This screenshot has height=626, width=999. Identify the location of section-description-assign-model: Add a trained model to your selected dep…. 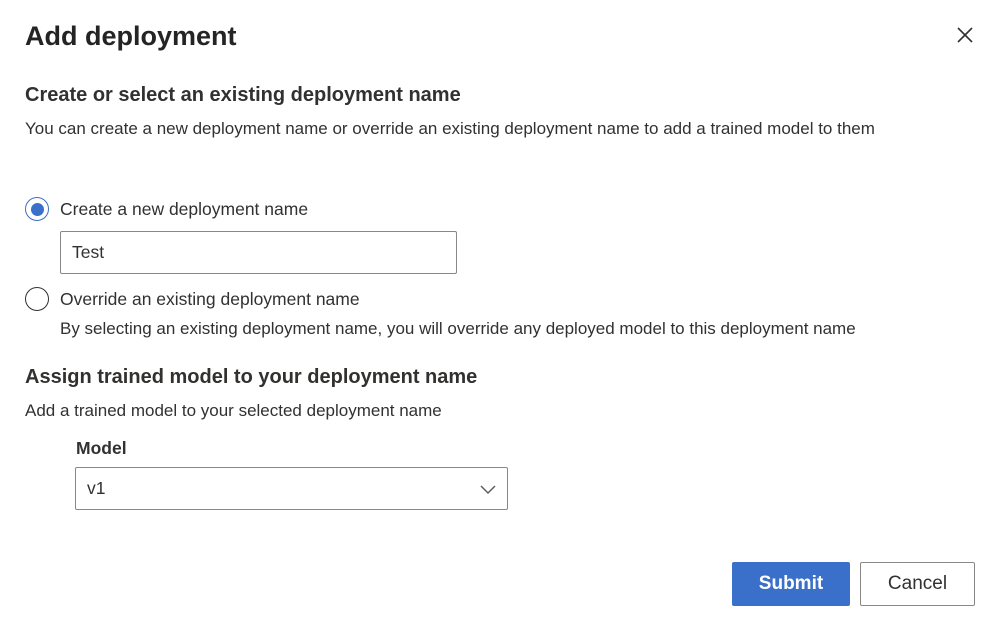
(233, 410).